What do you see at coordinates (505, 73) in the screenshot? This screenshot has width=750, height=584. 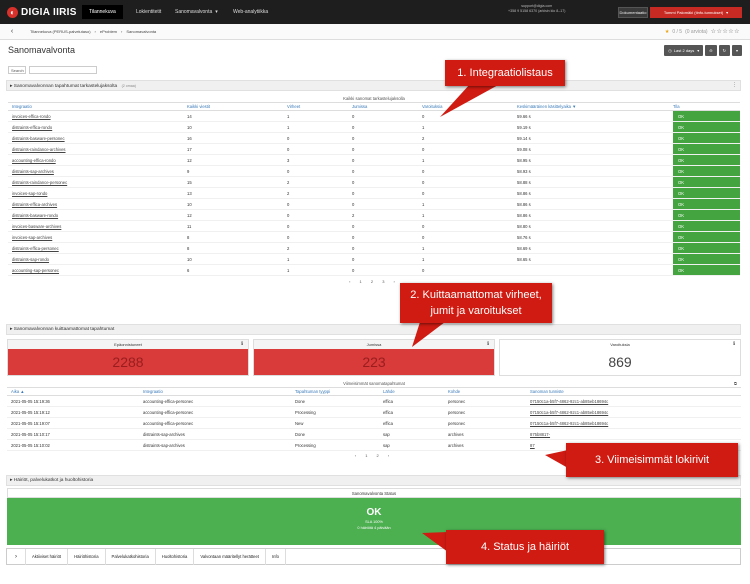 I see `callout-integration-list: 1. Integraatiolistaus` at bounding box center [505, 73].